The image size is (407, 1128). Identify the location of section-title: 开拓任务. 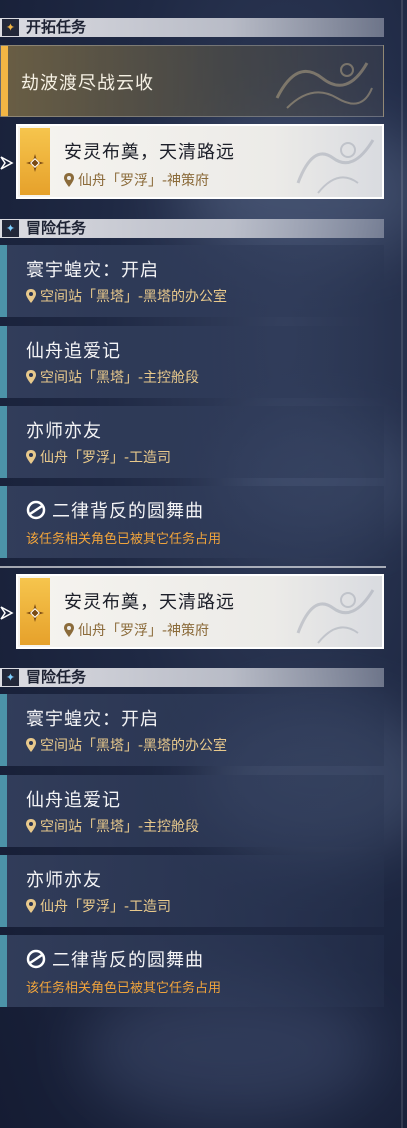
(56, 27).